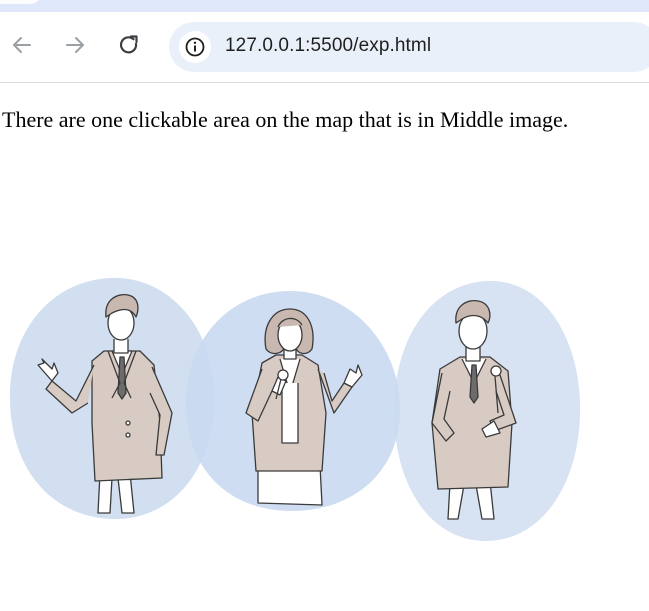  I want to click on reload-icon, so click(128, 44).